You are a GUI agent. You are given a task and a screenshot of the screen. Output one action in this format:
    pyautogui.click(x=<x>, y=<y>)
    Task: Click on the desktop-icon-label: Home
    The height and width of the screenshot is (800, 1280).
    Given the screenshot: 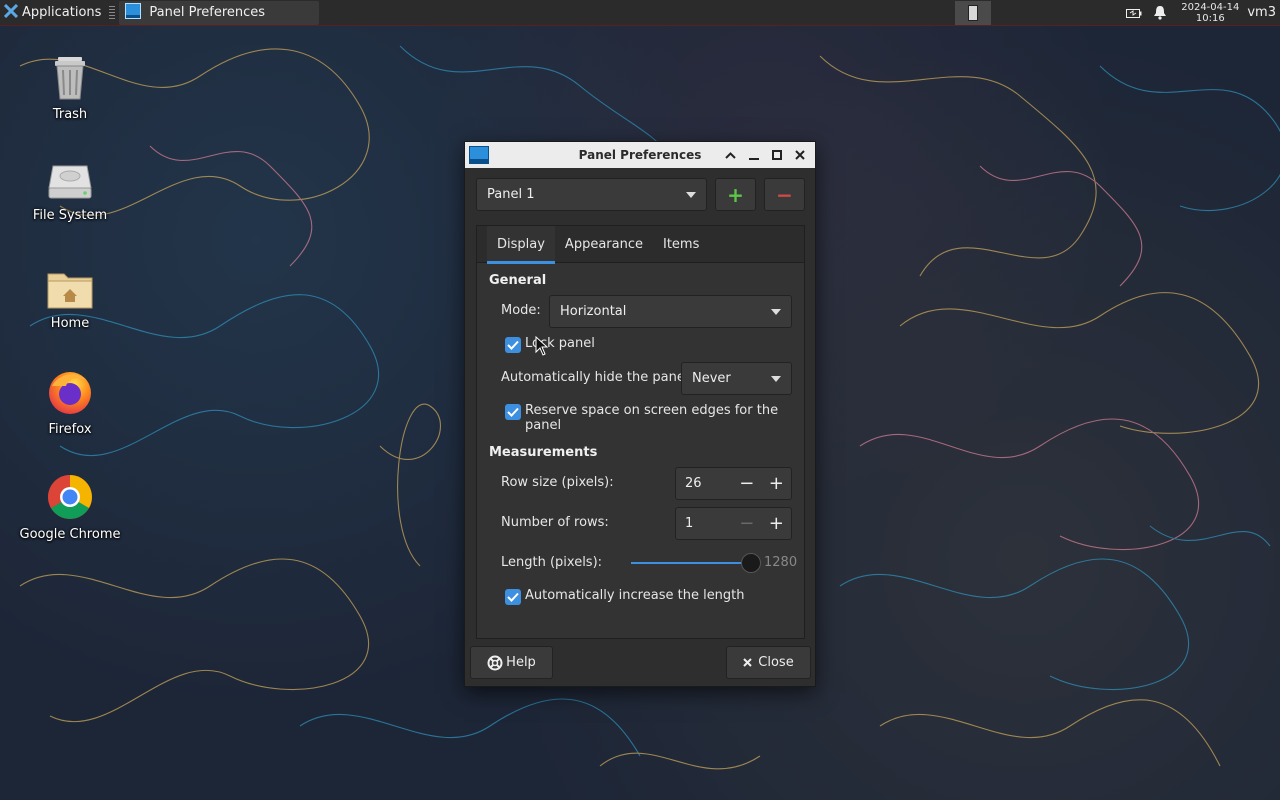 What is the action you would take?
    pyautogui.click(x=70, y=323)
    